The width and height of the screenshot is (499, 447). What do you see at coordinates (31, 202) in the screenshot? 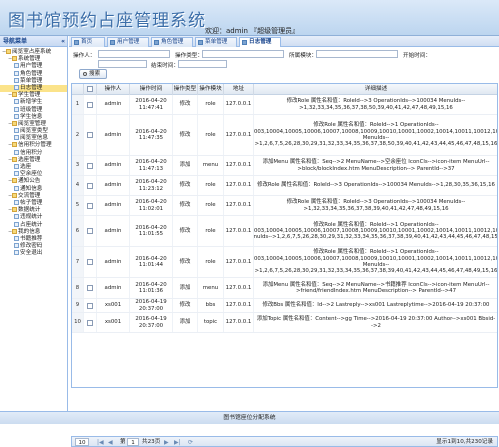
I see `sidebar-item-label: 帖子管理` at bounding box center [31, 202].